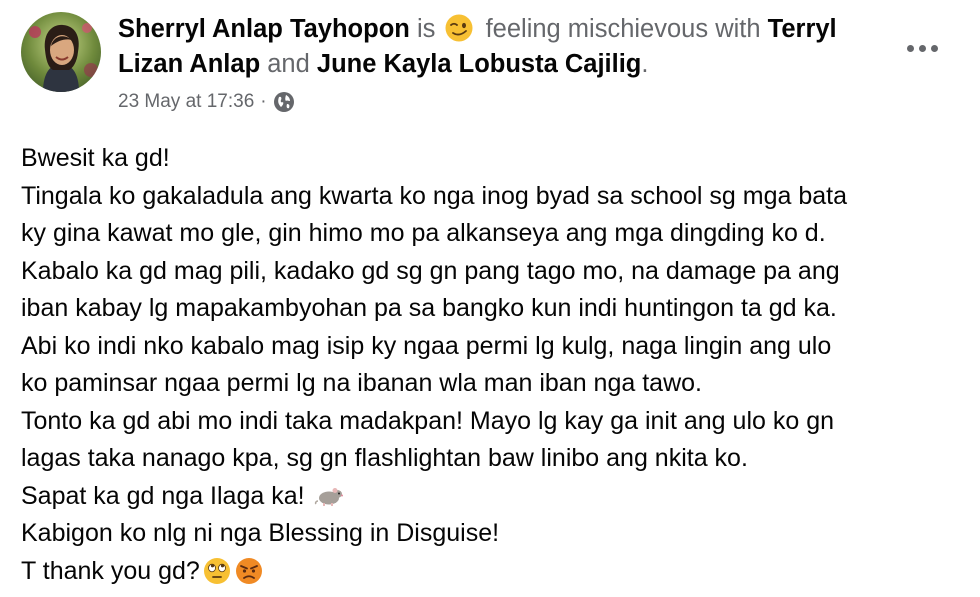 This screenshot has width=980, height=597. Describe the element at coordinates (645, 64) in the screenshot. I see `header-period: .` at that location.